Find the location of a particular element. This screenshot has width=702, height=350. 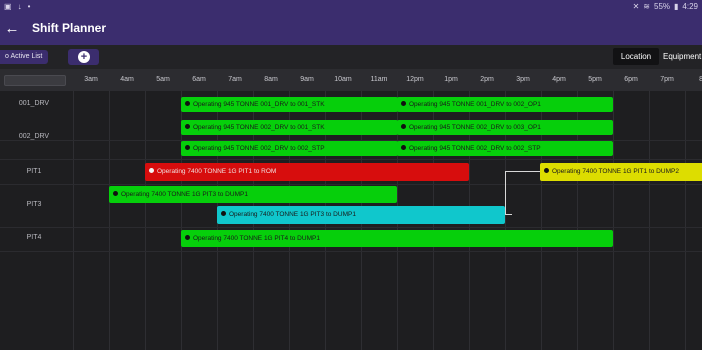

task-bar: Operating 945 TONNE 002_DRV to 001_STK is located at coordinates (289, 127).